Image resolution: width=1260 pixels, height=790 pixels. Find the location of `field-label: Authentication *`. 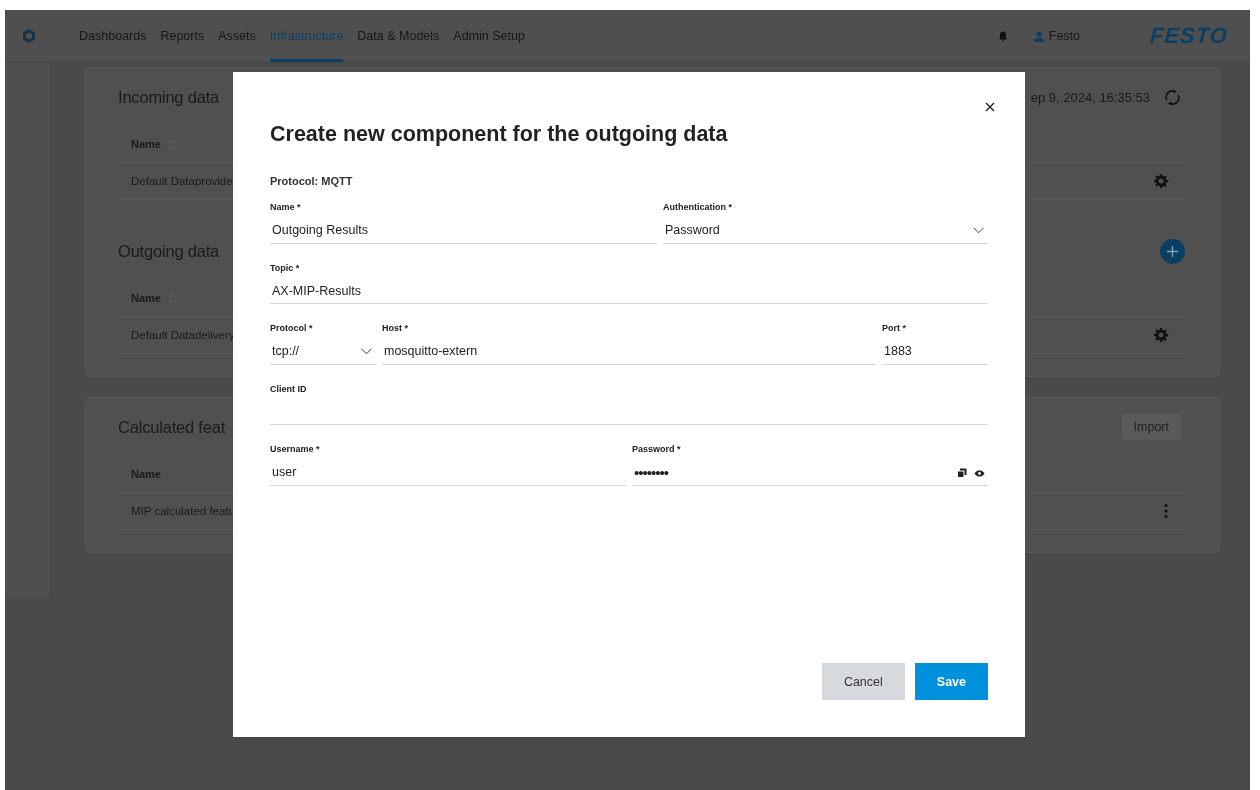

field-label: Authentication * is located at coordinates (697, 208).